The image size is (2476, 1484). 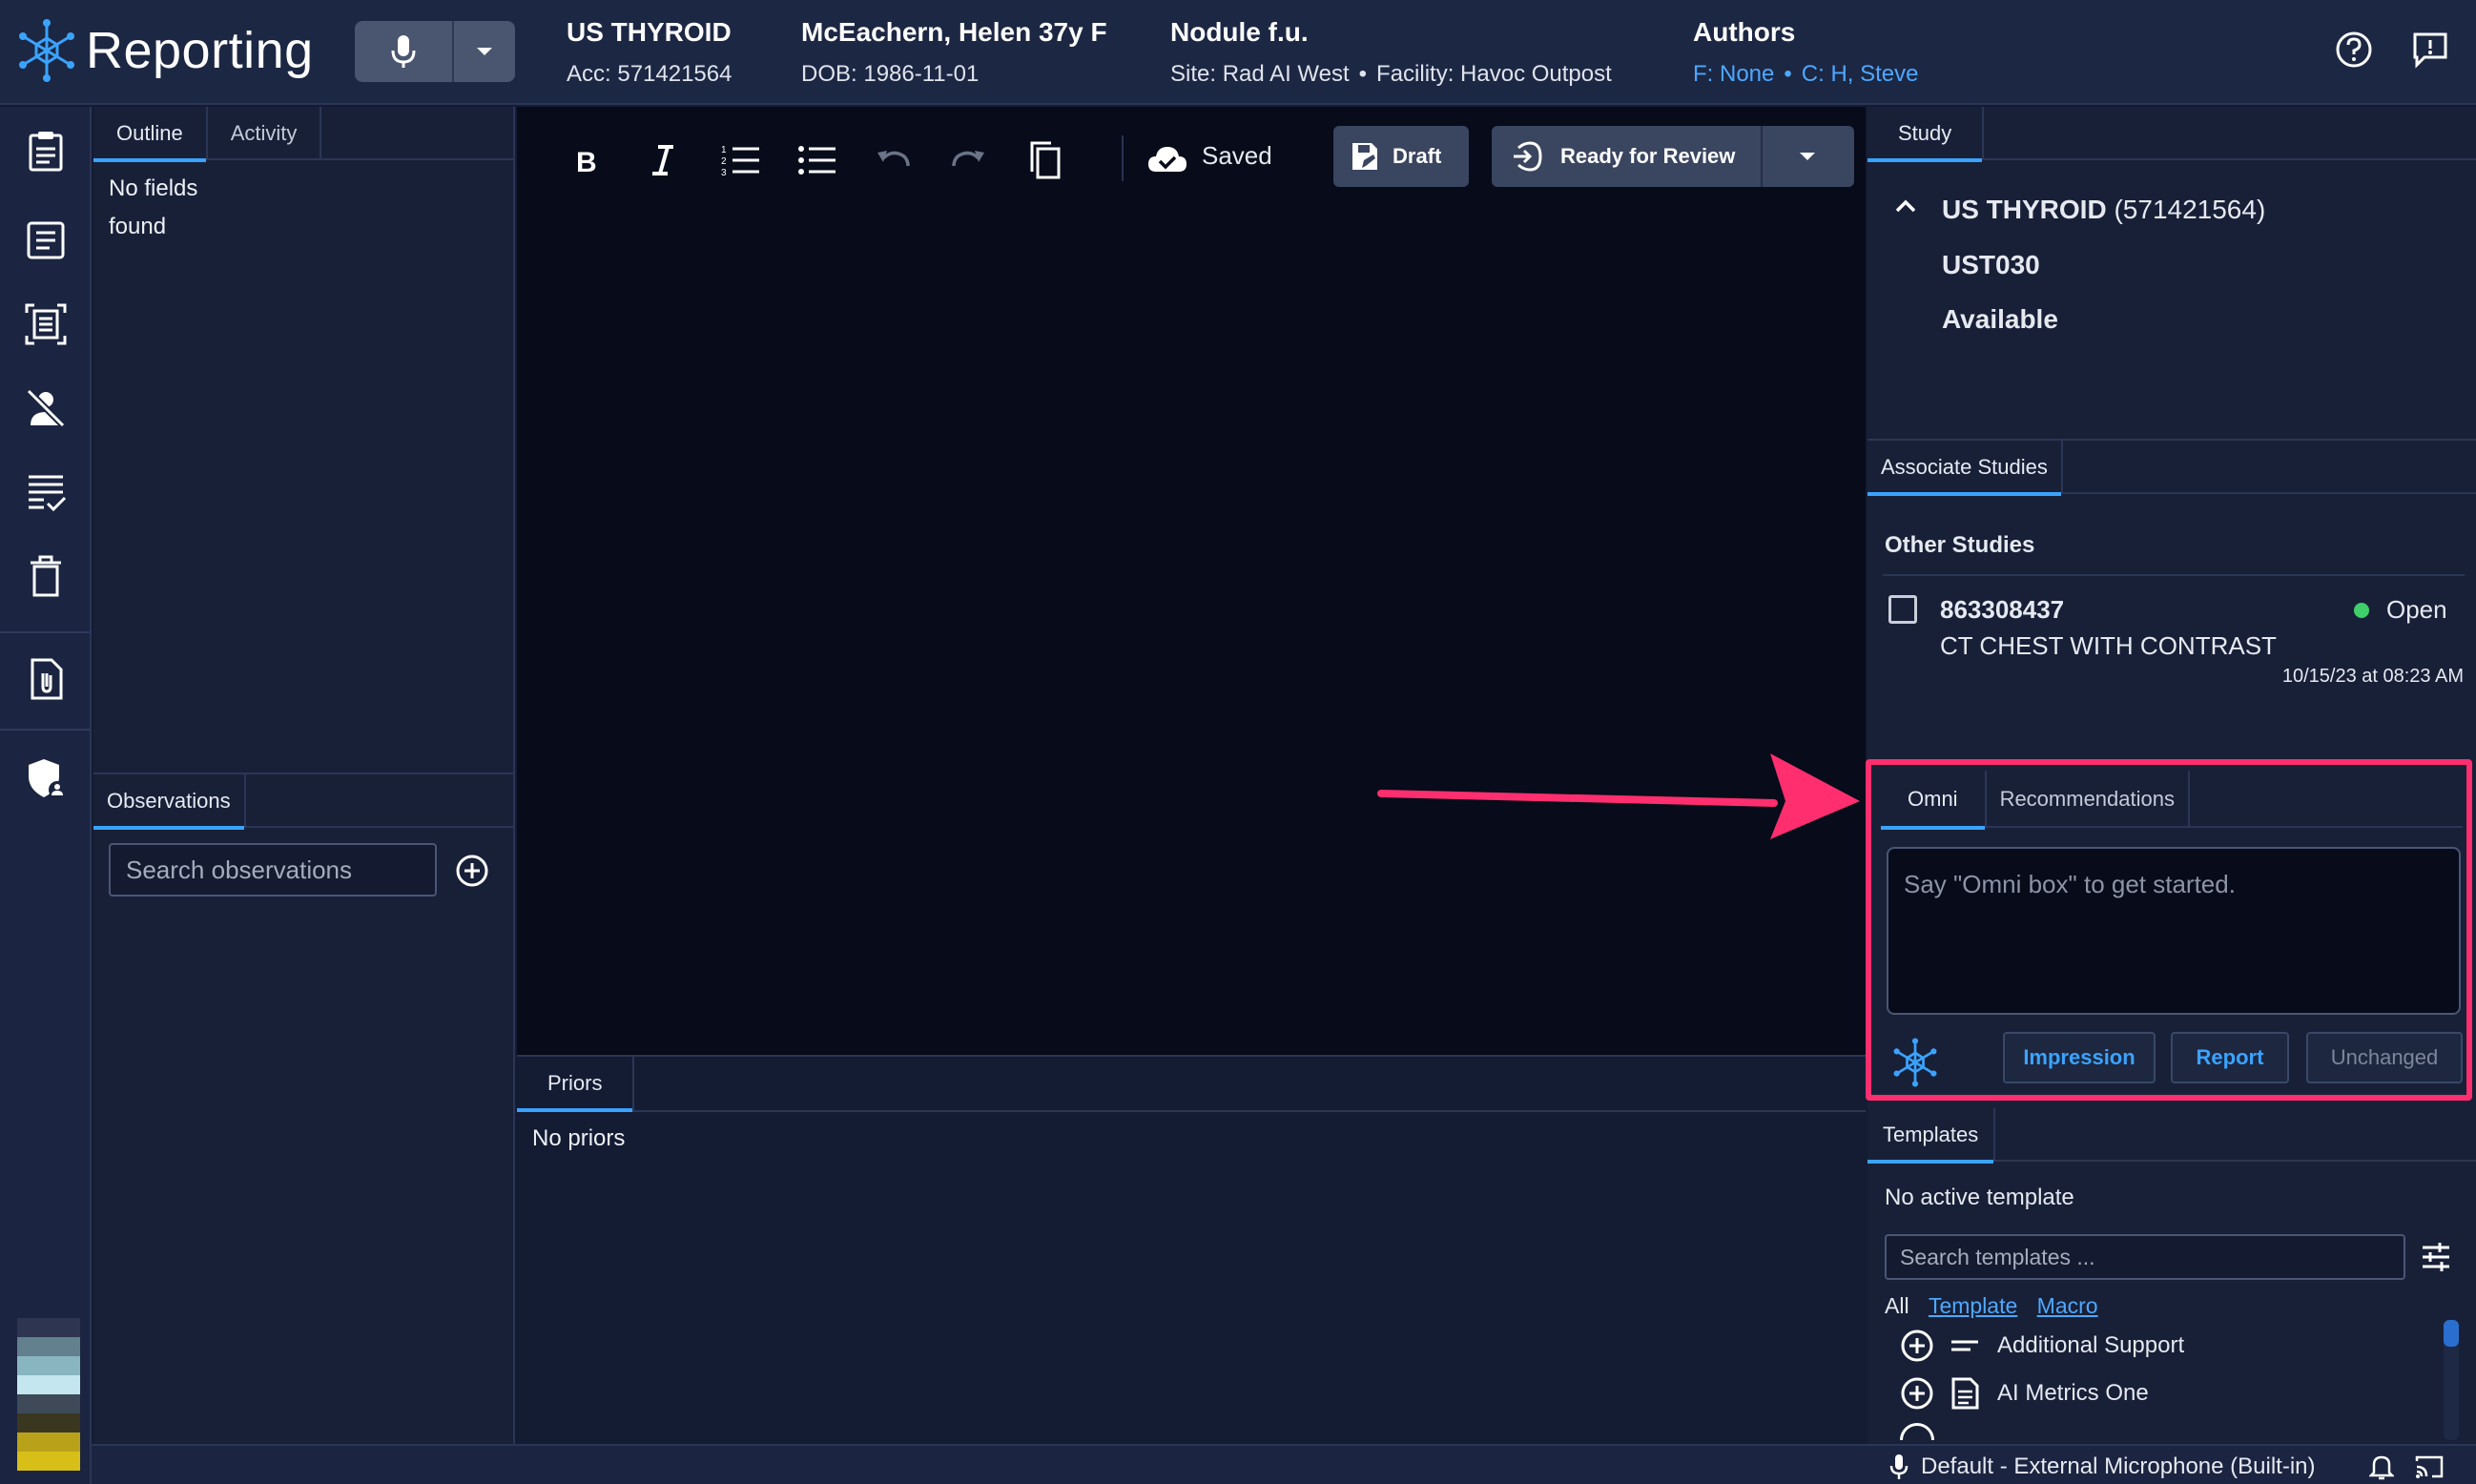 I want to click on bold-icon: B, so click(x=588, y=160).